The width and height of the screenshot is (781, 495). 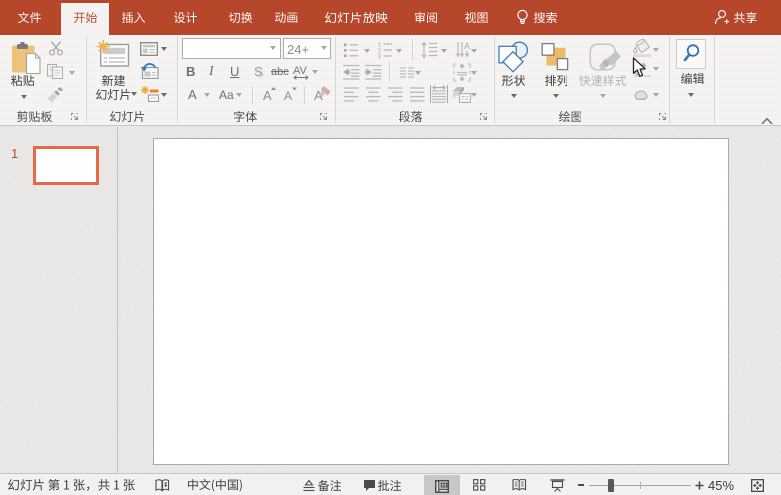 What do you see at coordinates (300, 71) in the screenshot?
I see `svg-text: AV` at bounding box center [300, 71].